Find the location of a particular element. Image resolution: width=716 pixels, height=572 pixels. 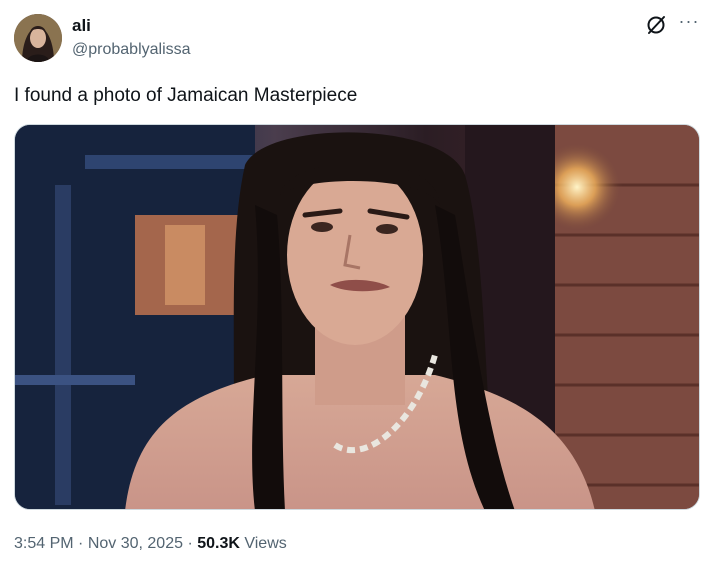

tweet-text: I found a photo of Jamaican Masterpiece is located at coordinates (186, 95).